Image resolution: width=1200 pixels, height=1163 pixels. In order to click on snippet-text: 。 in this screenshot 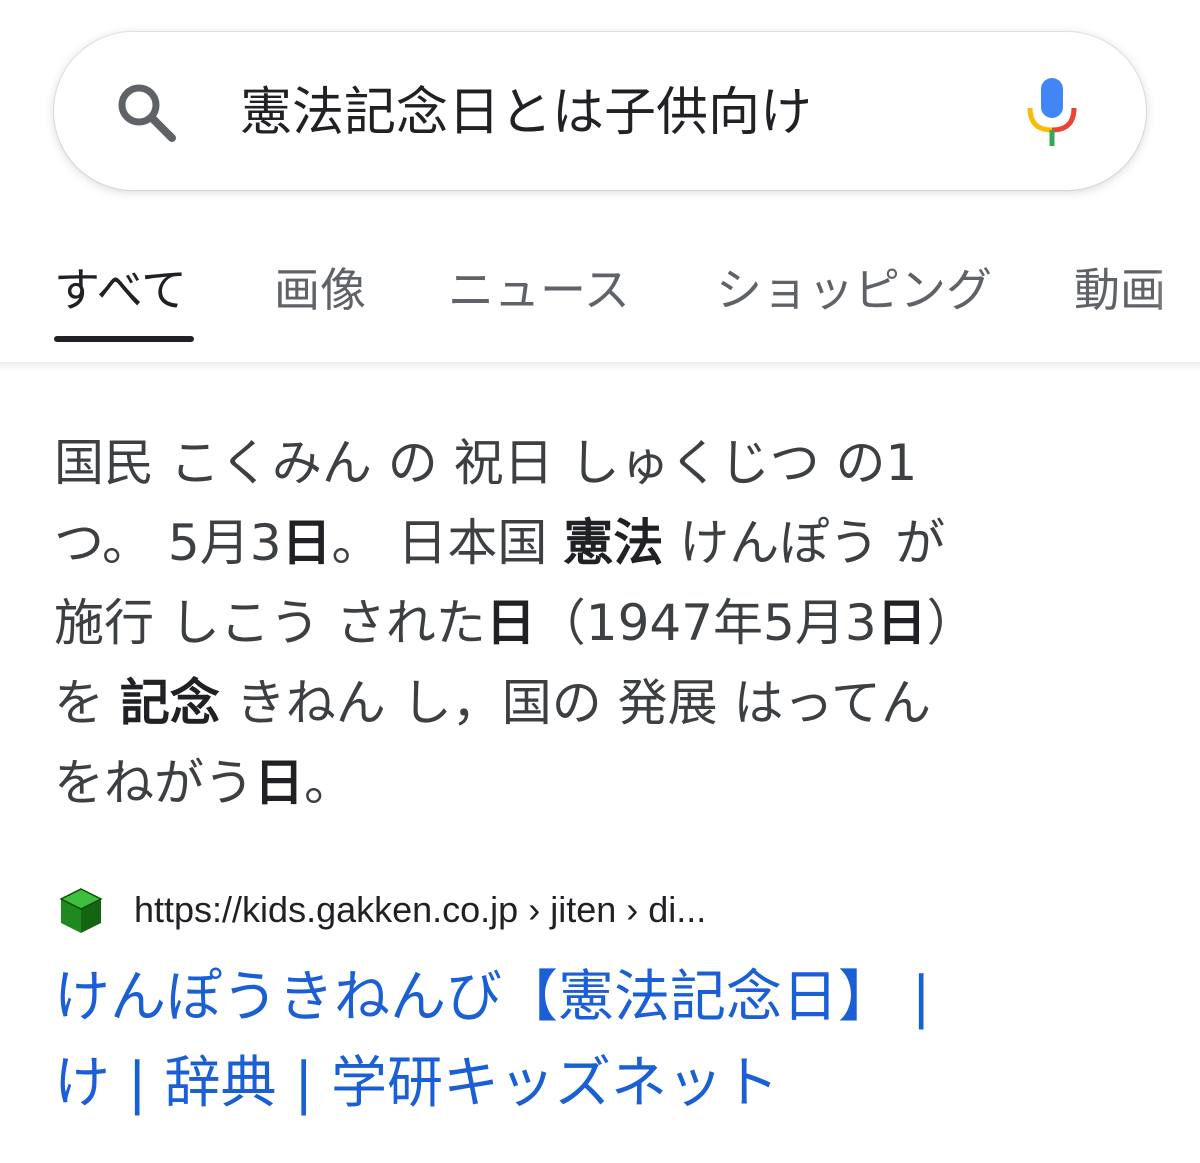, I will do `click(329, 783)`.